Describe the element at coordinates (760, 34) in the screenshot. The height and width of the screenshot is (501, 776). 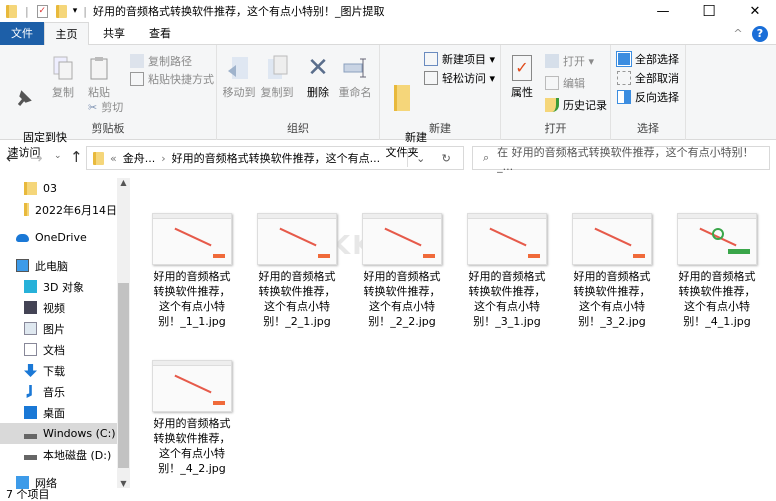
I see `help-button: ?` at that location.